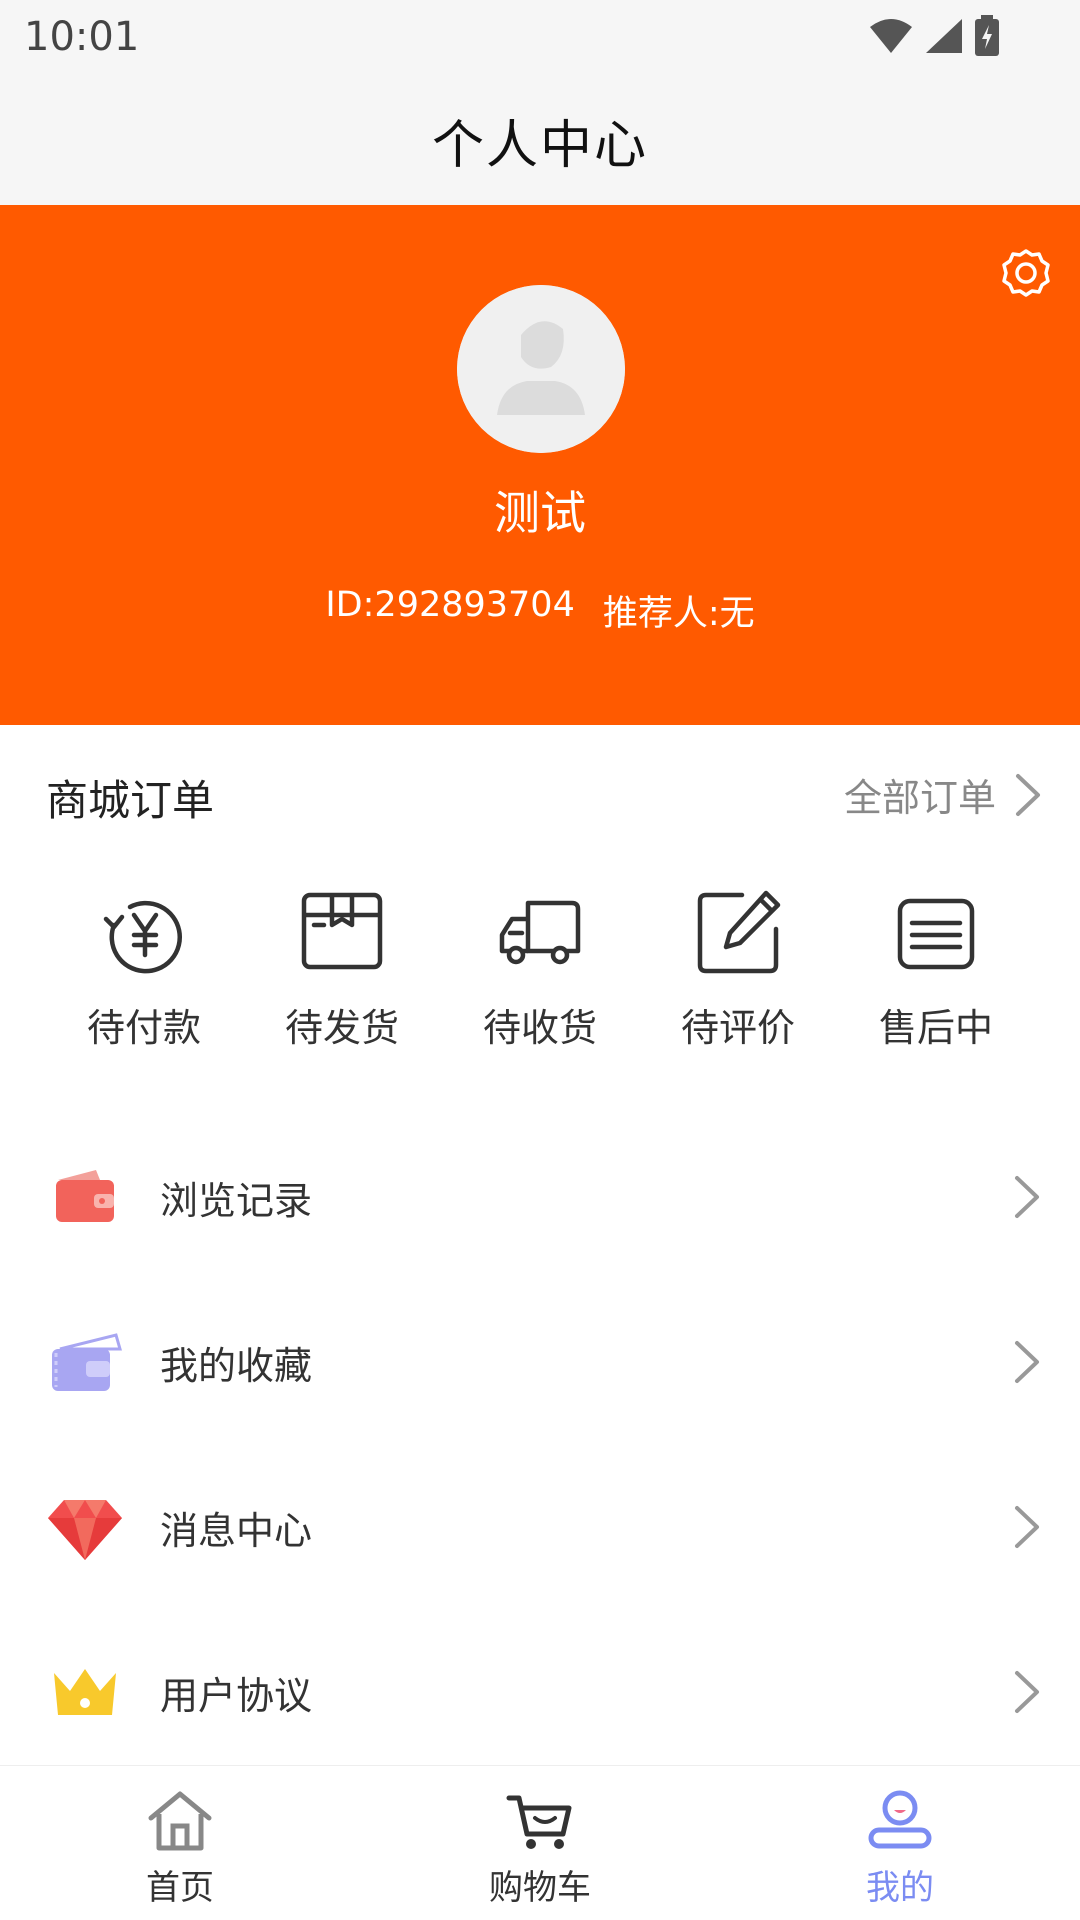 This screenshot has height=1920, width=1080. Describe the element at coordinates (739, 932) in the screenshot. I see `edit-icon` at that location.